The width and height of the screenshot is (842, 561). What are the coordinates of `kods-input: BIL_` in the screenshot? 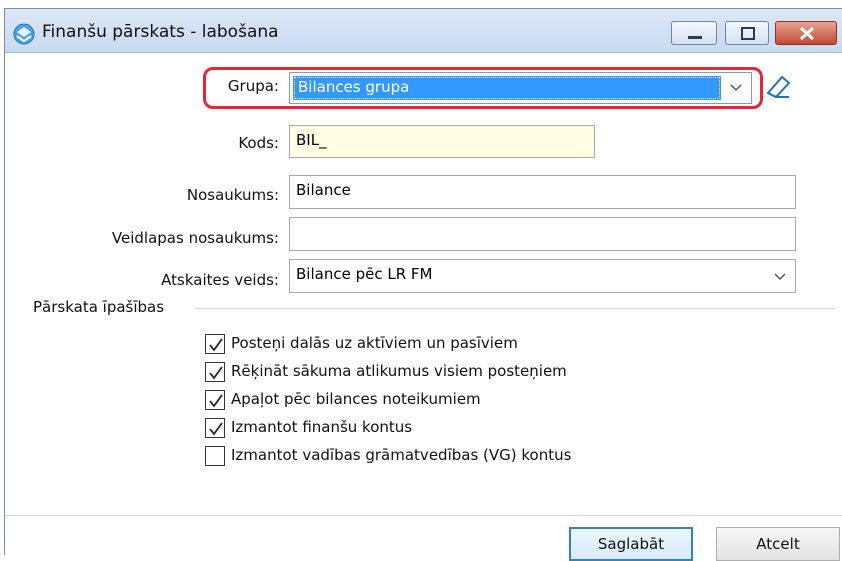 It's located at (442, 141).